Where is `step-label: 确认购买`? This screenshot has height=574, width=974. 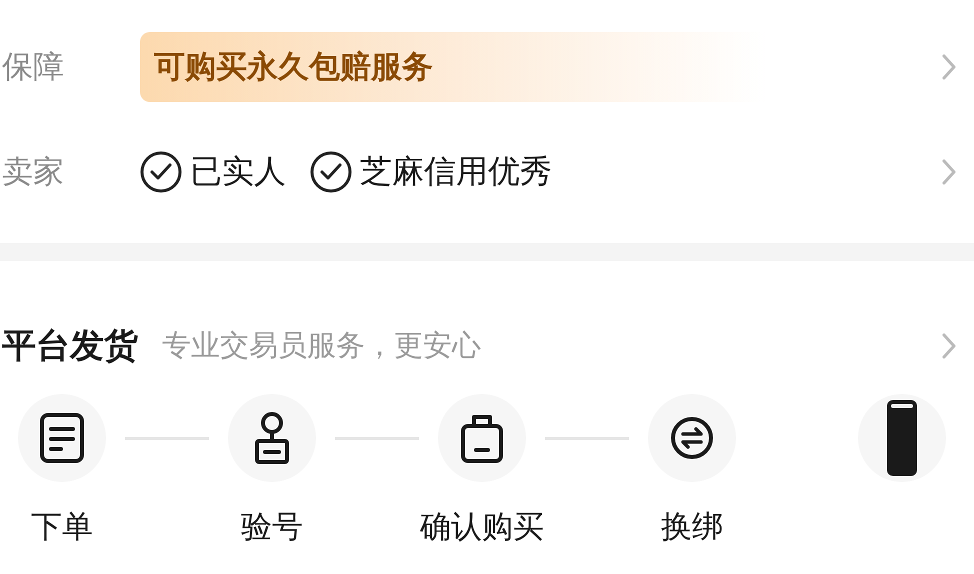
step-label: 确认购买 is located at coordinates (482, 527).